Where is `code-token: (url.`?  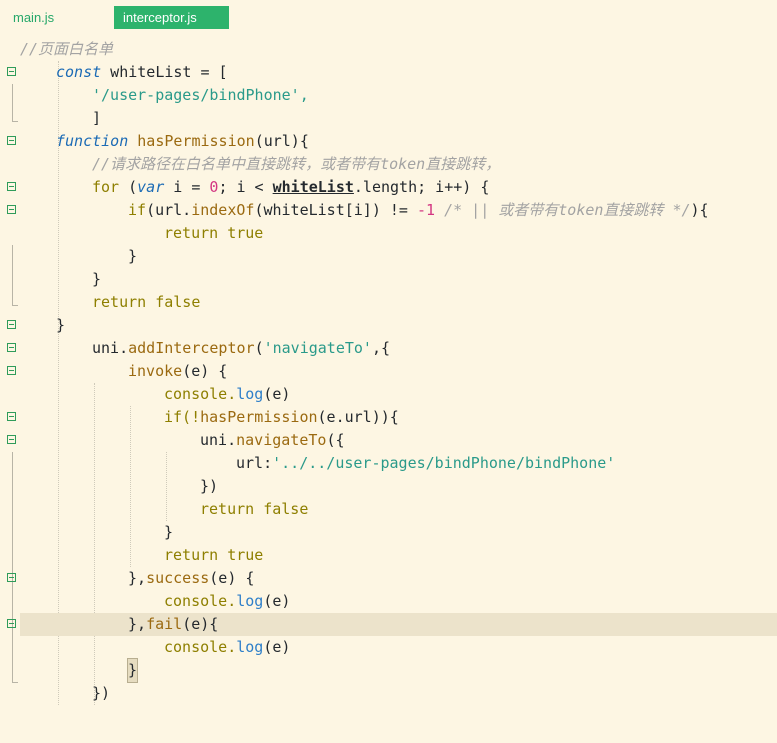 code-token: (url. is located at coordinates (169, 210).